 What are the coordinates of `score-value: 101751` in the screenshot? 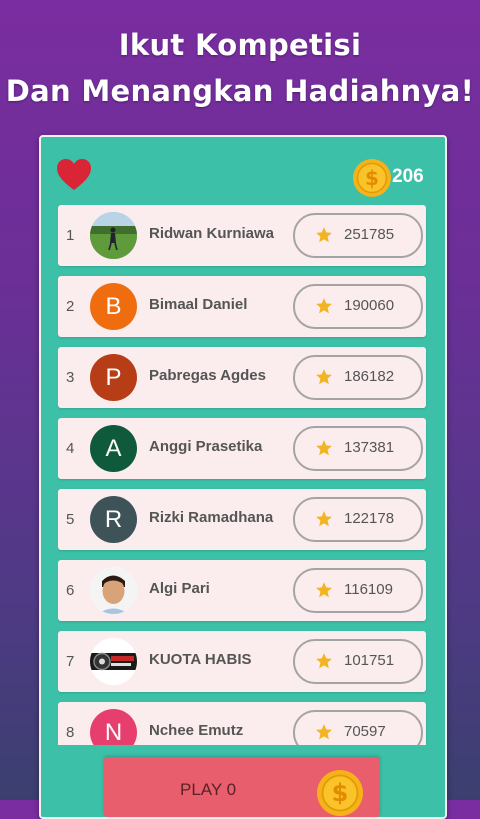 It's located at (369, 660).